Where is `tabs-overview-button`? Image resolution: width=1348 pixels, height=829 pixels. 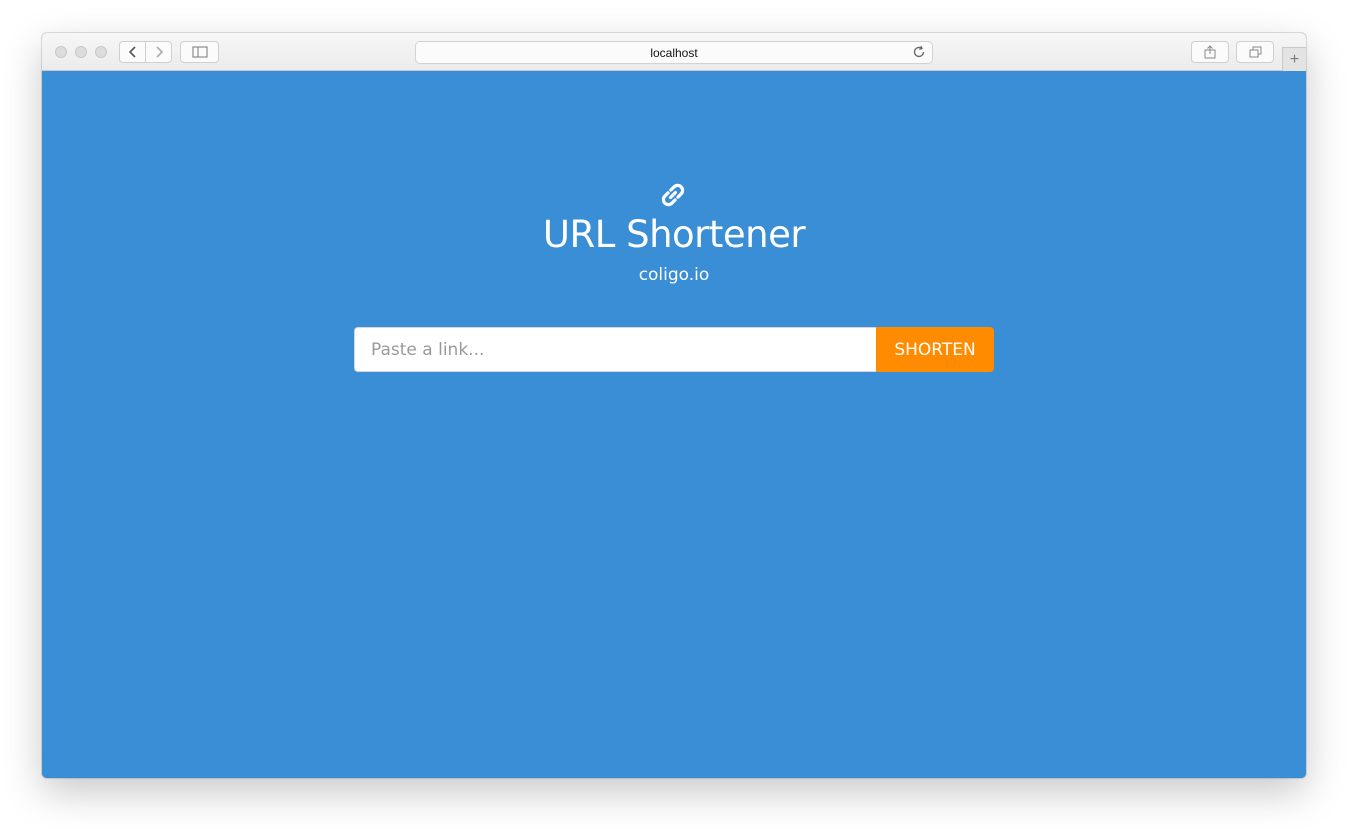 tabs-overview-button is located at coordinates (1255, 52).